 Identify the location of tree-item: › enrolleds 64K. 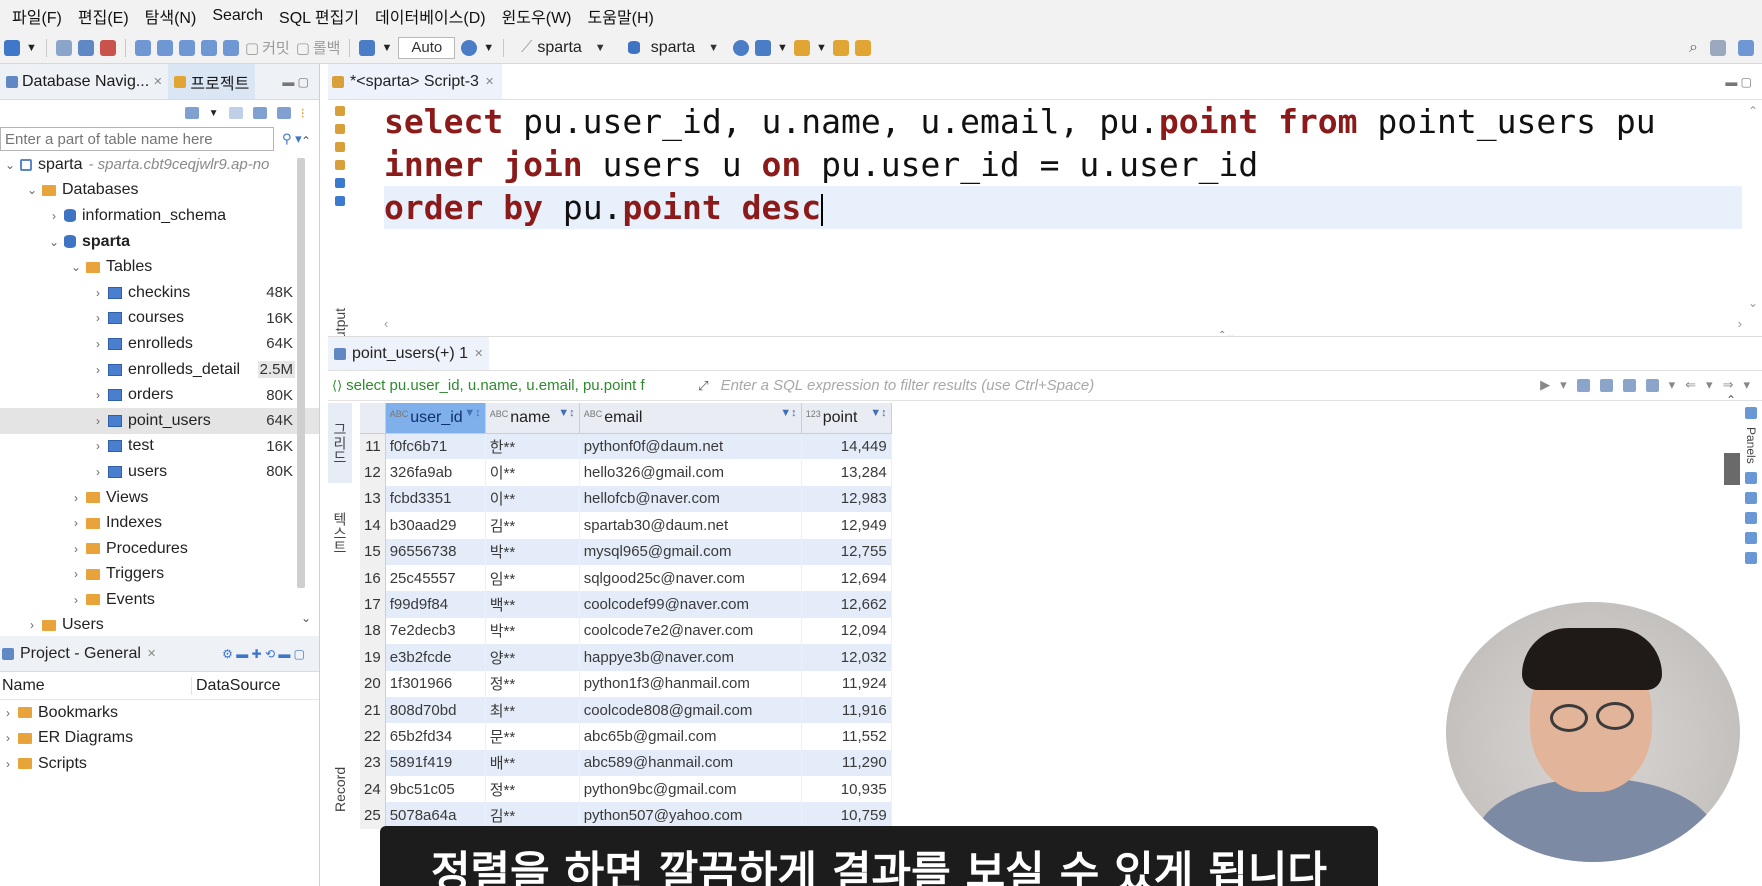
(159, 344).